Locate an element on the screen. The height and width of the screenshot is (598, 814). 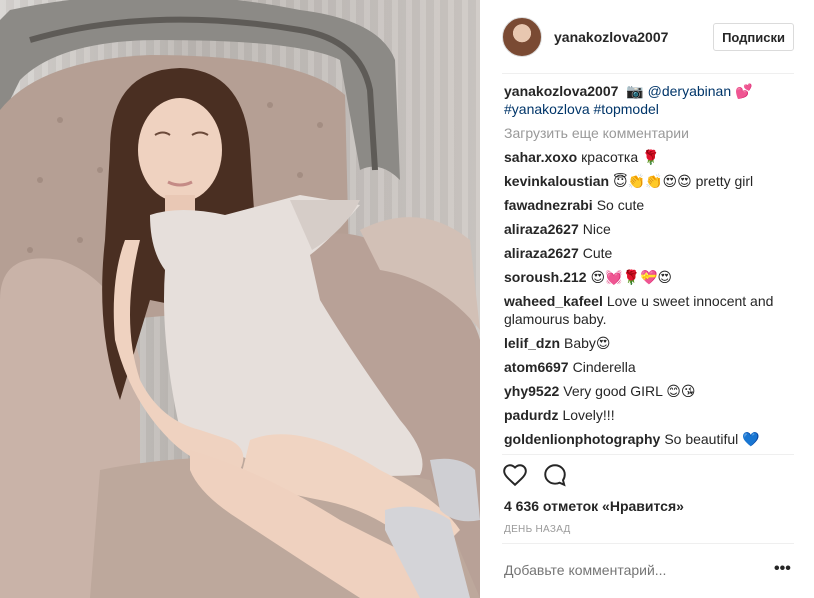
comment-username: fawadnezrabi is located at coordinates (548, 205).